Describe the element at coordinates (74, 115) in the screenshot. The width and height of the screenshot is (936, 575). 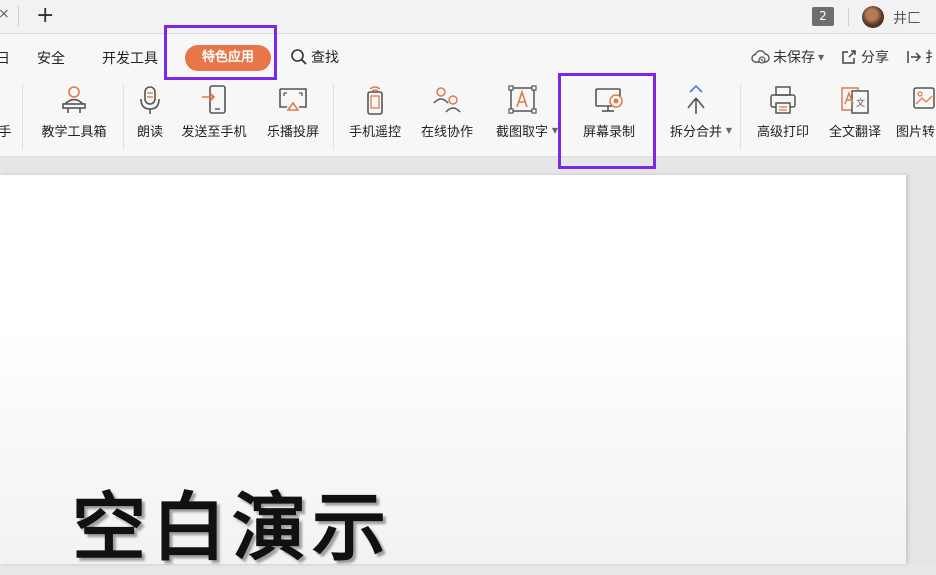
I see `ribbon-item-teaching-toolbox: 教学工具箱` at that location.